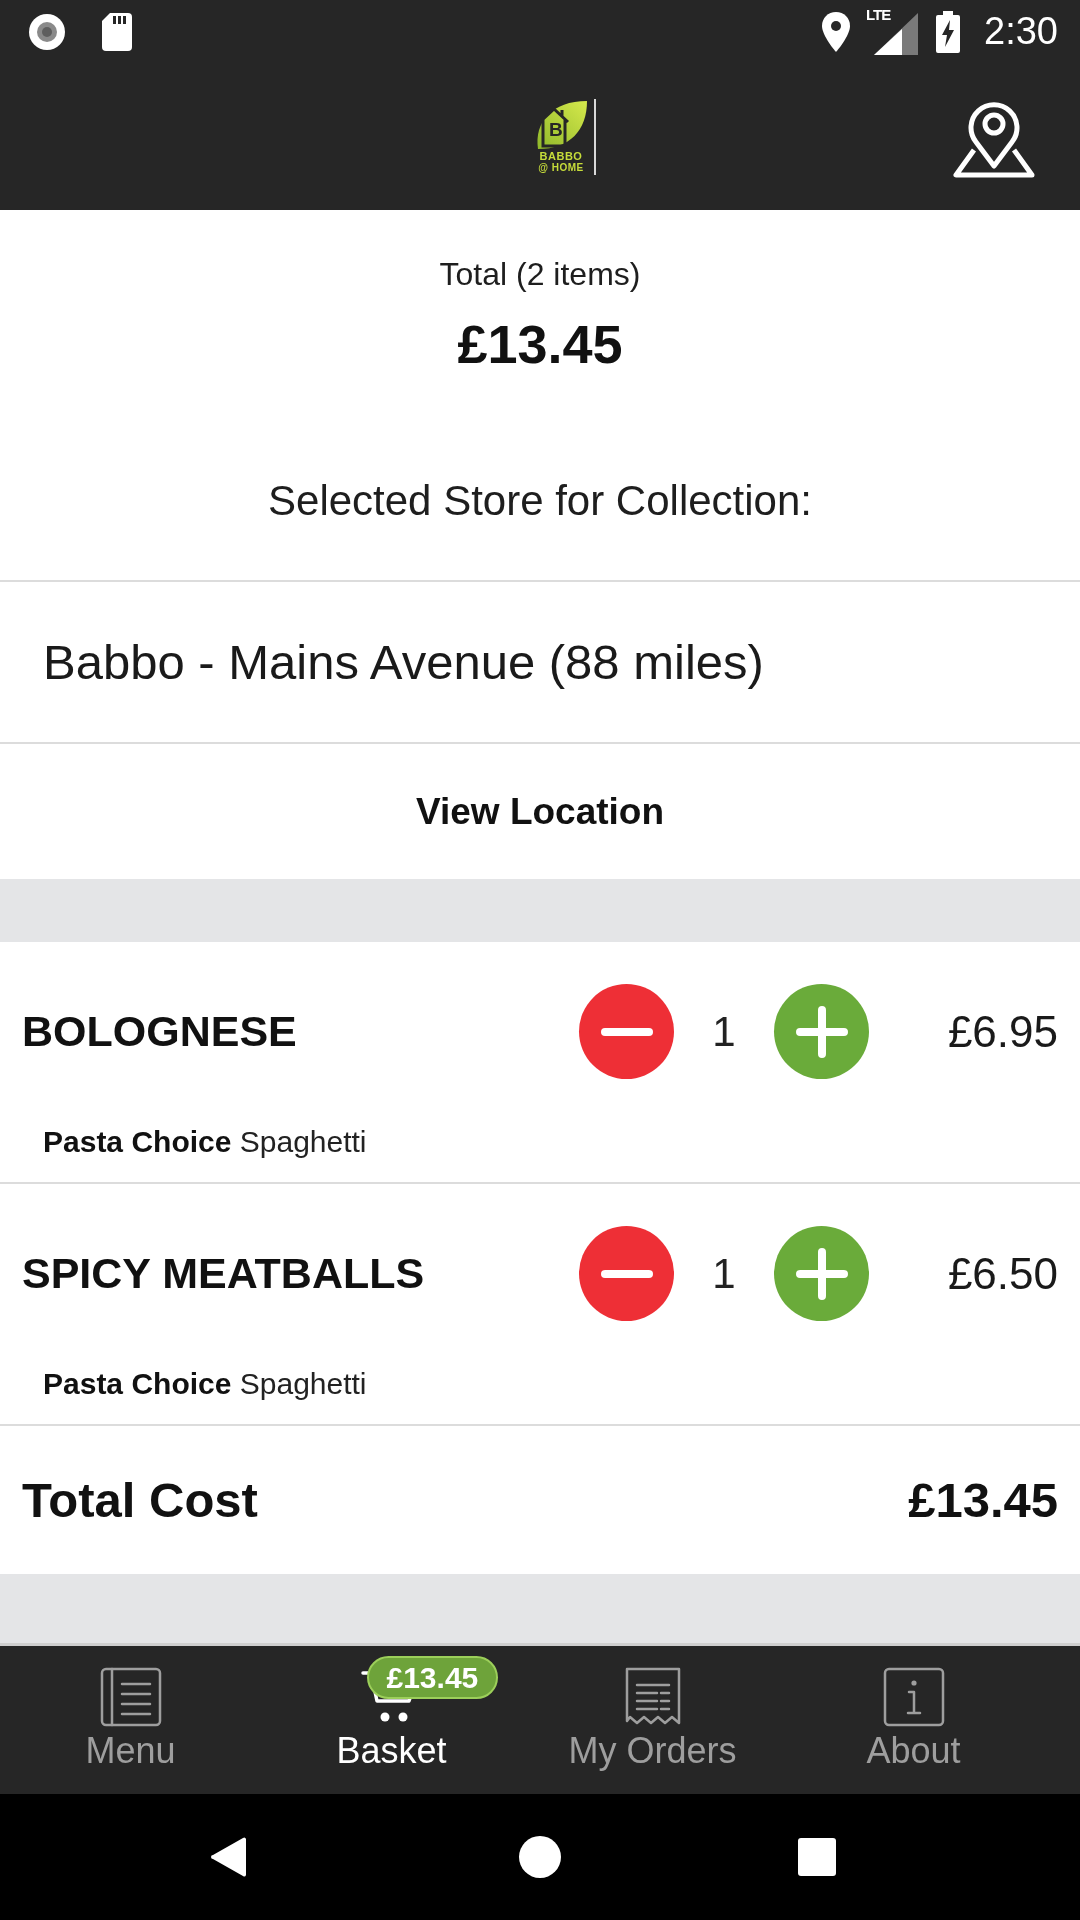 This screenshot has width=1080, height=1920. What do you see at coordinates (403, 662) in the screenshot?
I see `store-name: Babbo - Mains Avenue (88 miles)` at bounding box center [403, 662].